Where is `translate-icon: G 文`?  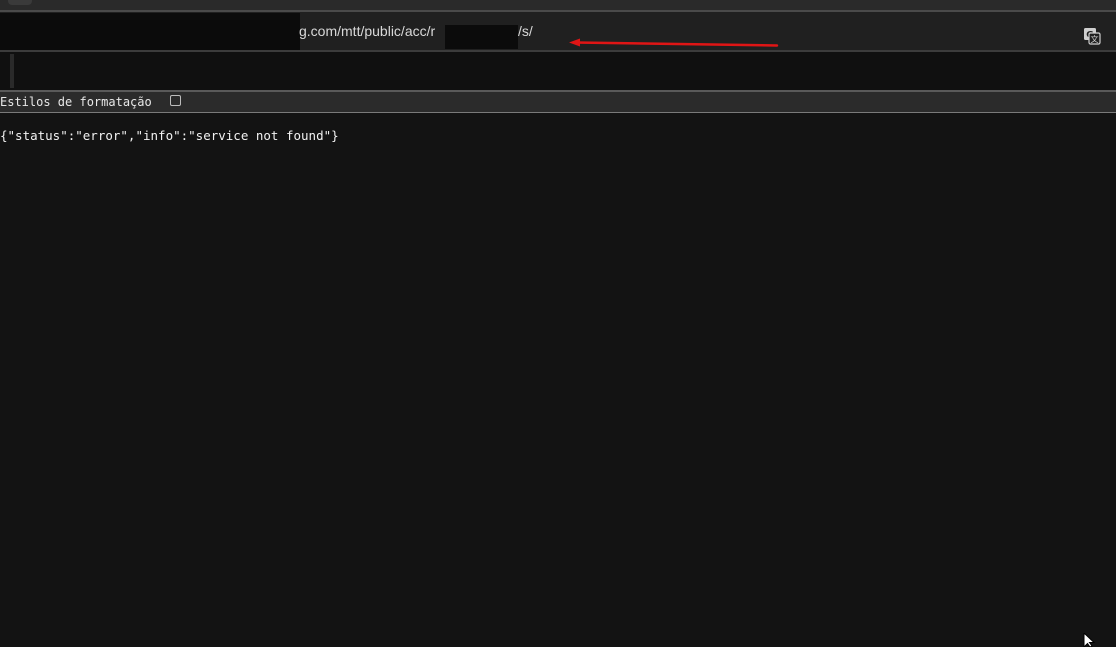 translate-icon: G 文 is located at coordinates (1092, 36).